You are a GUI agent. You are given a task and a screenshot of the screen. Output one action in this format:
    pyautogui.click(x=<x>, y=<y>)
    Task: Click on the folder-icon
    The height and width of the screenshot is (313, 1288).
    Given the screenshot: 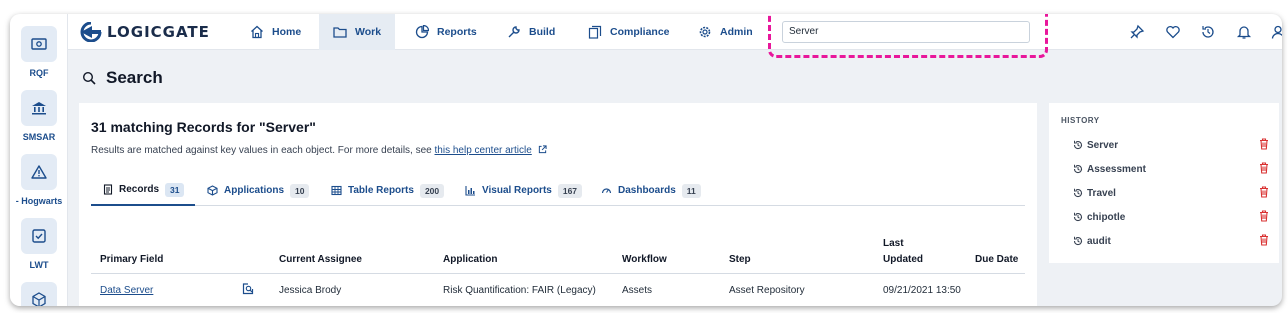 What is the action you would take?
    pyautogui.click(x=340, y=32)
    